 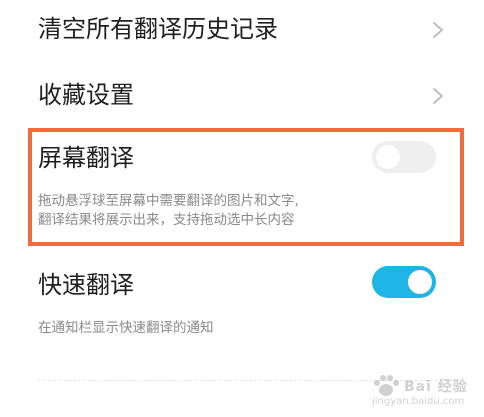 I want to click on favorites-settings-row: 收藏设置, so click(x=242, y=97).